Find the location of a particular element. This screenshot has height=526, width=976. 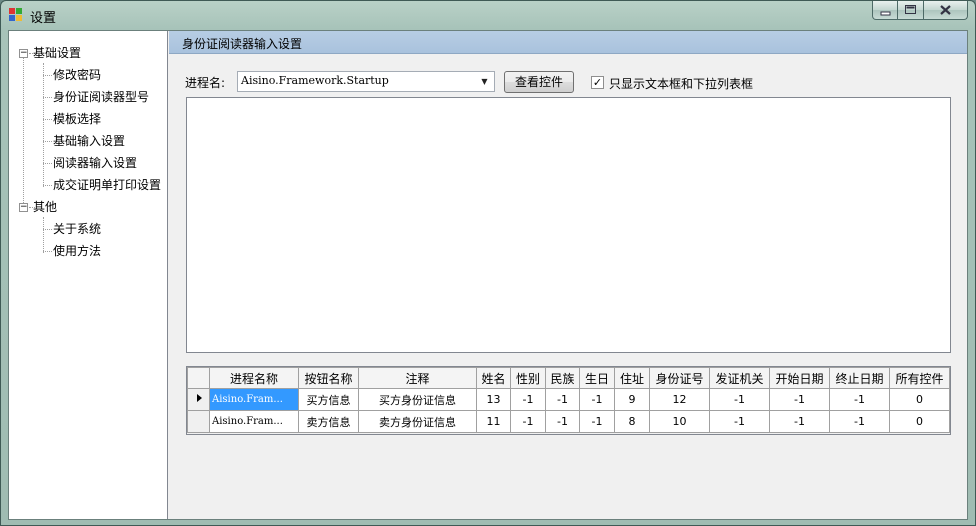

window-controls is located at coordinates (920, 11).